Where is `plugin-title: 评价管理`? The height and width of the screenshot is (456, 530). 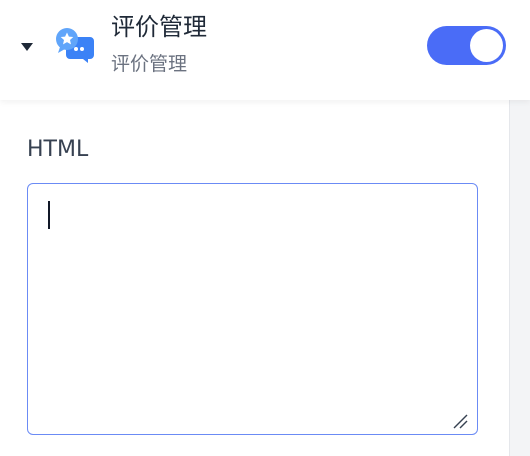 plugin-title: 评价管理 is located at coordinates (159, 27).